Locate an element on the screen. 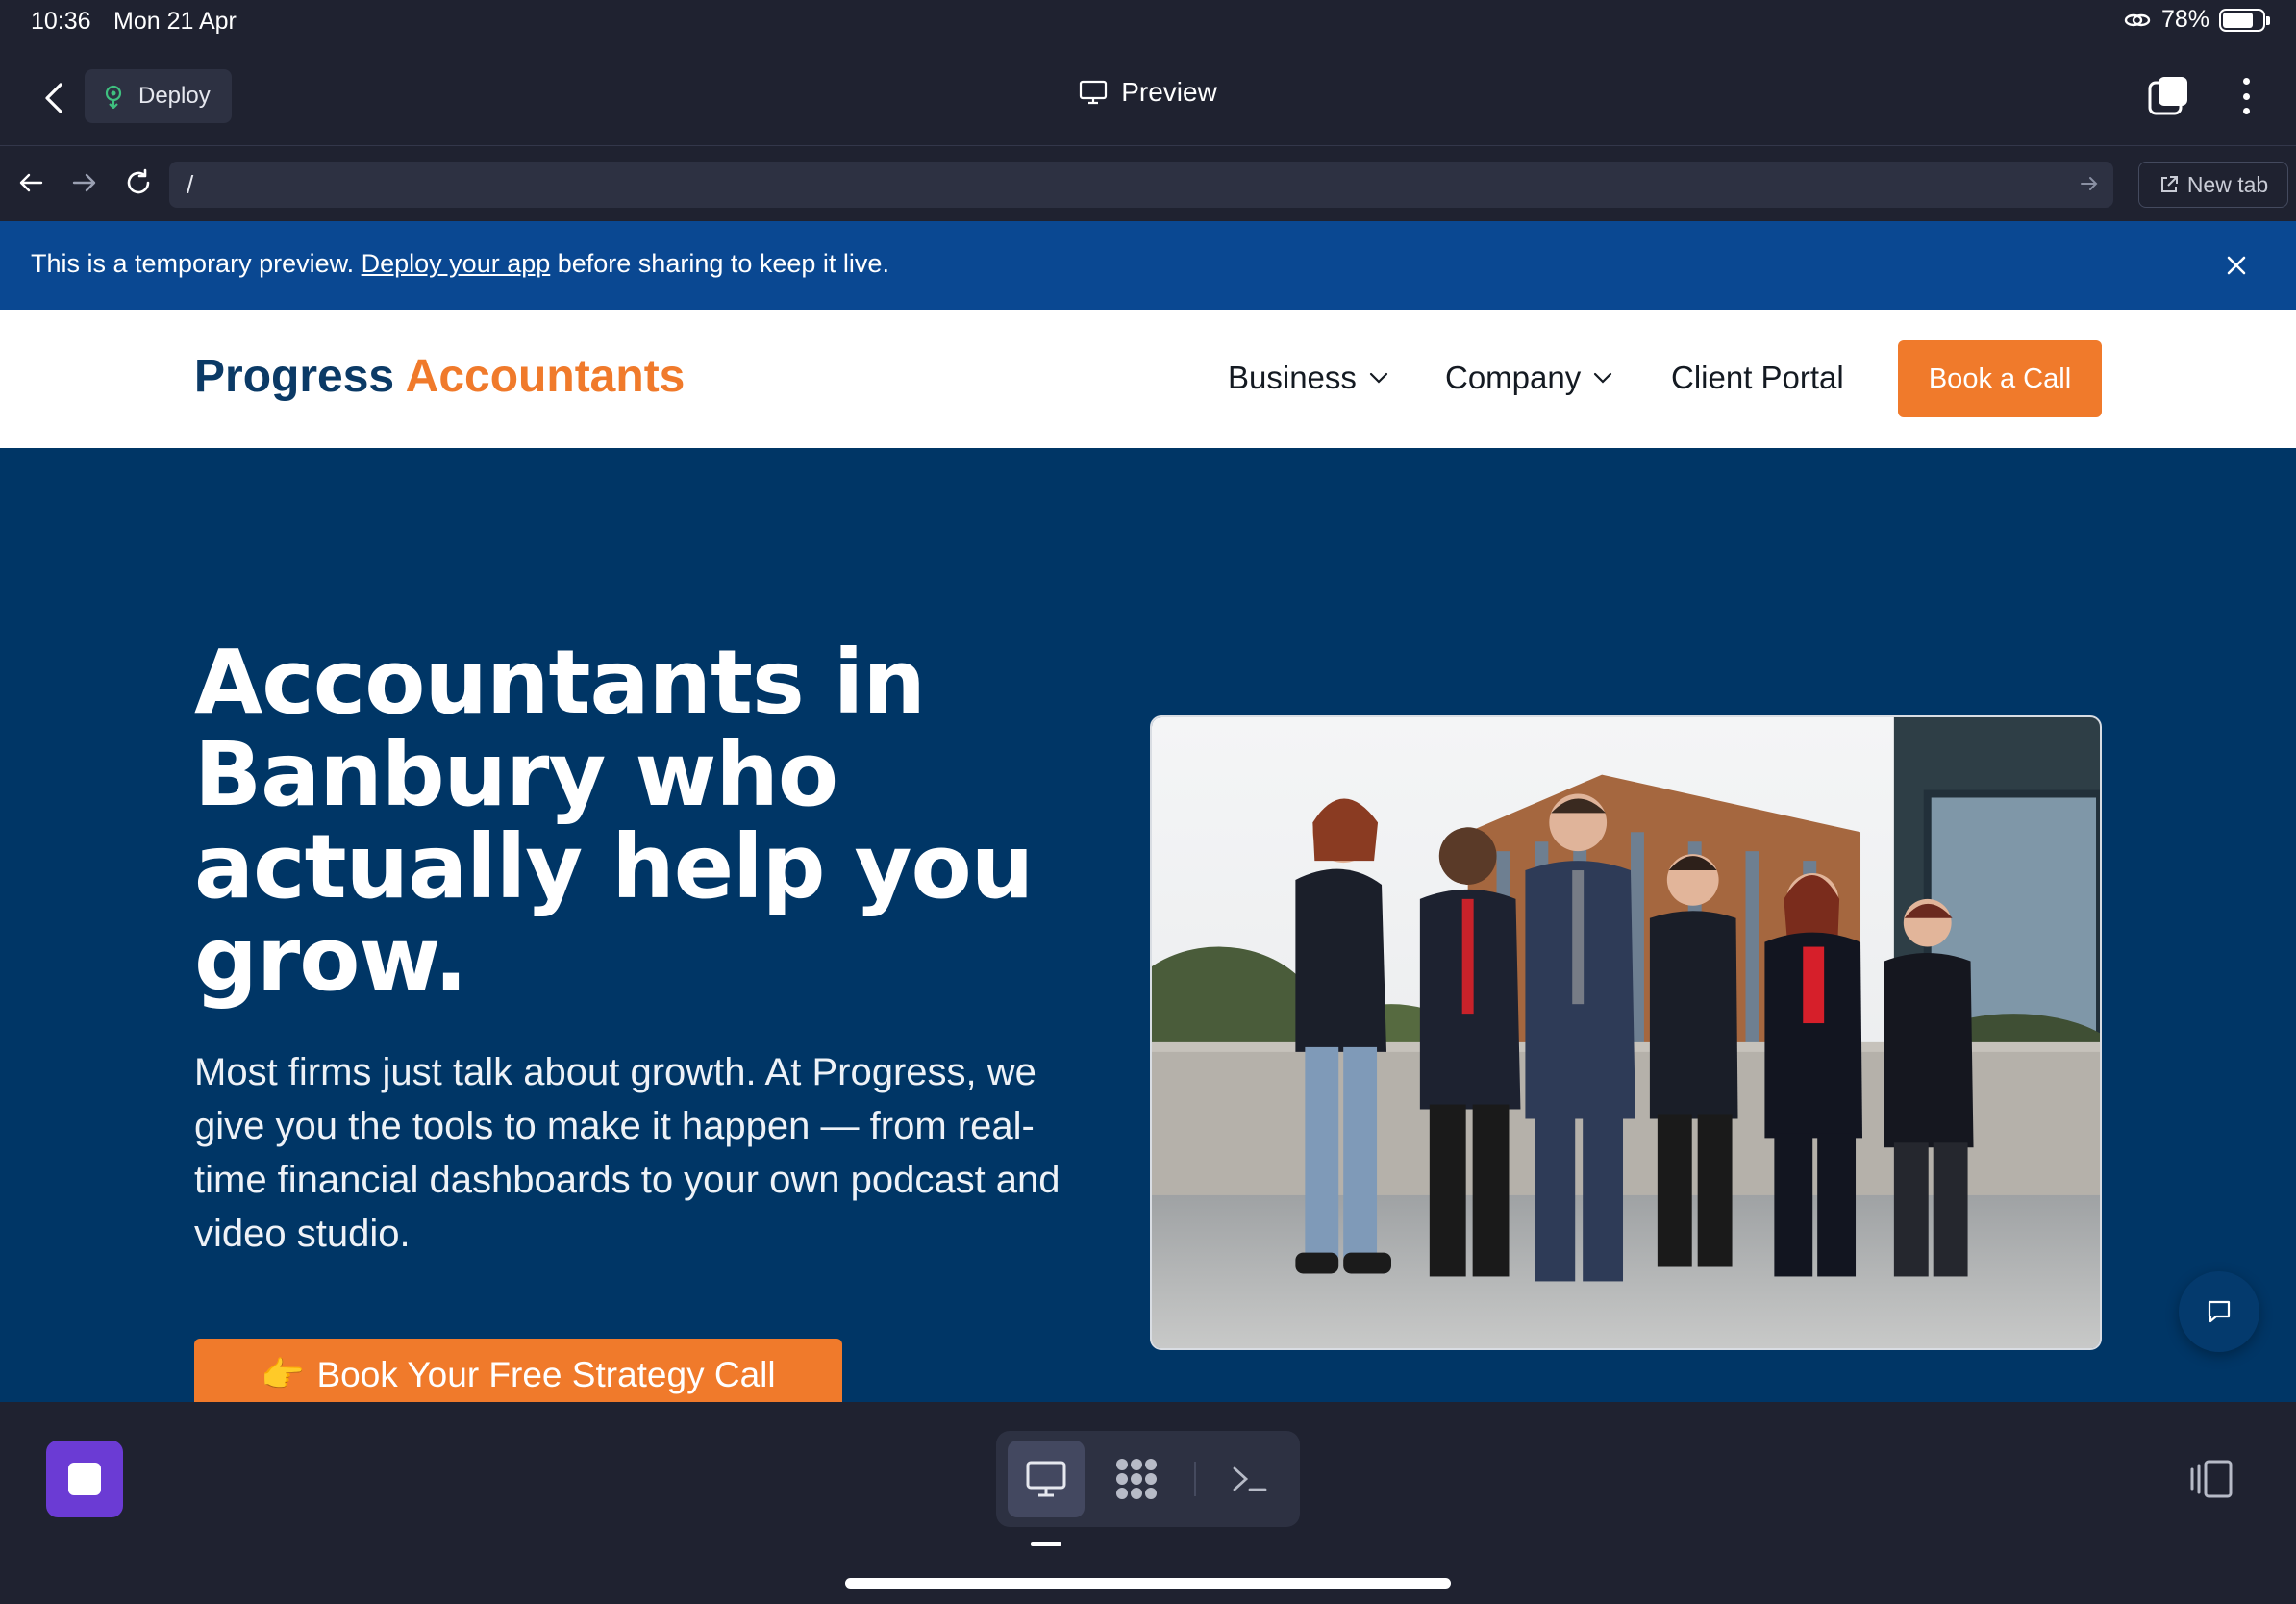 The width and height of the screenshot is (2296, 1604). external-link-icon is located at coordinates (2169, 184).